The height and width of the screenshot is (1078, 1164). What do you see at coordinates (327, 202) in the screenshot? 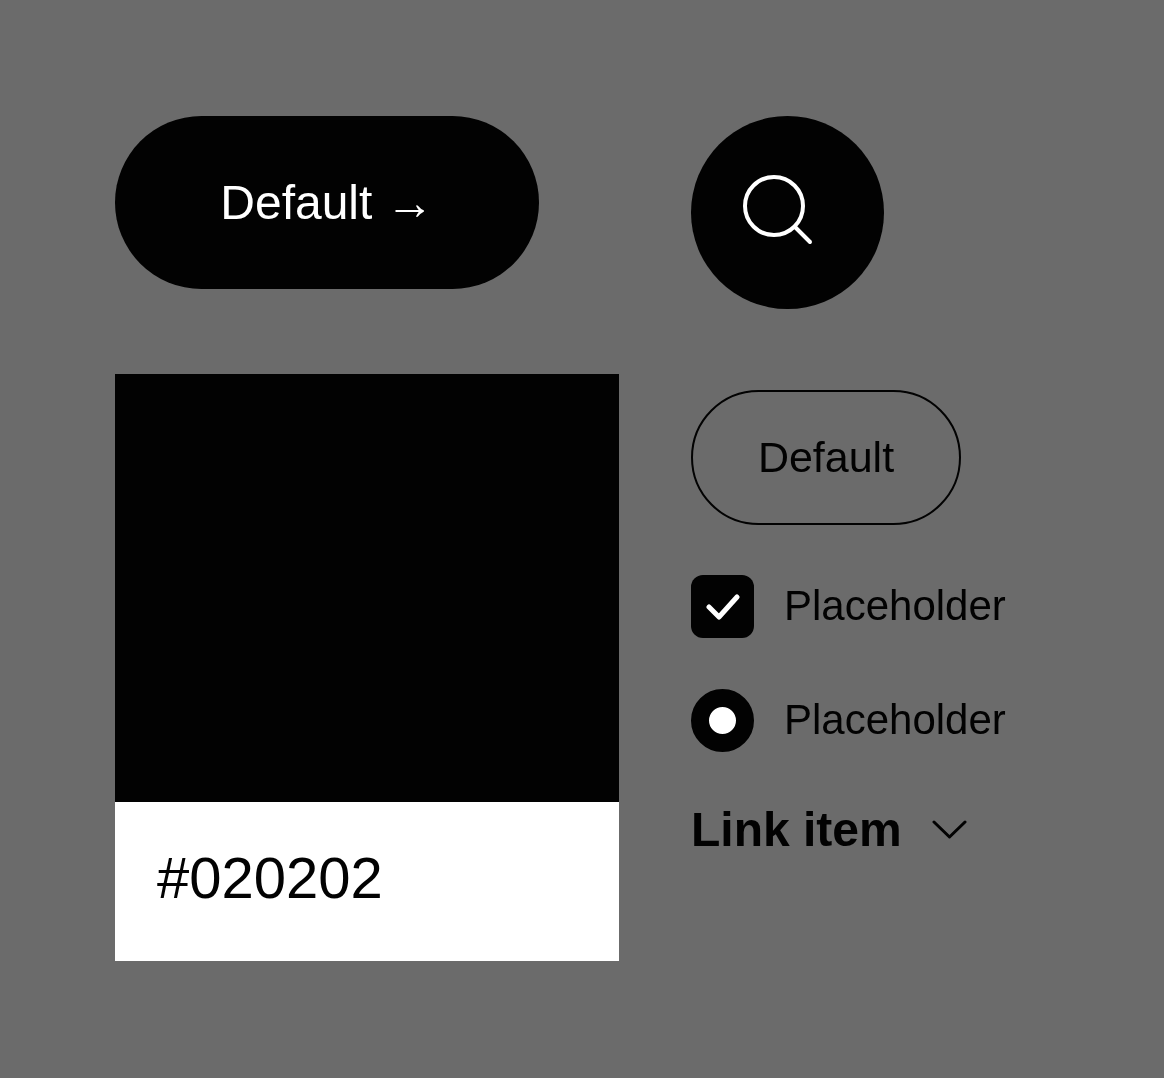
I see `primary-button: Default →` at bounding box center [327, 202].